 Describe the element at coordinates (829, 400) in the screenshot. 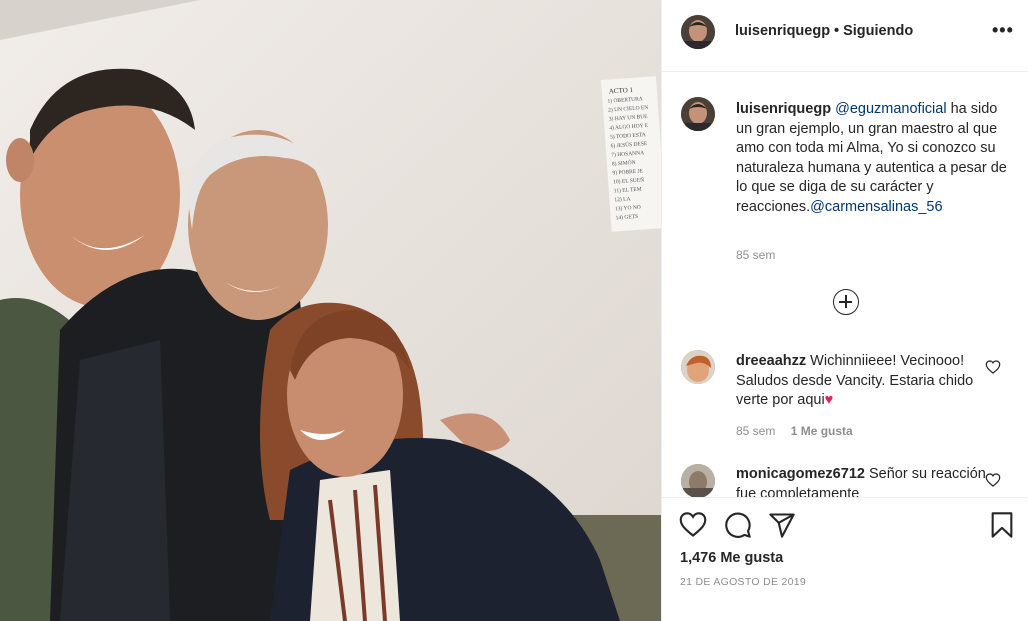

I see `red-heart-emoji: ♥` at that location.